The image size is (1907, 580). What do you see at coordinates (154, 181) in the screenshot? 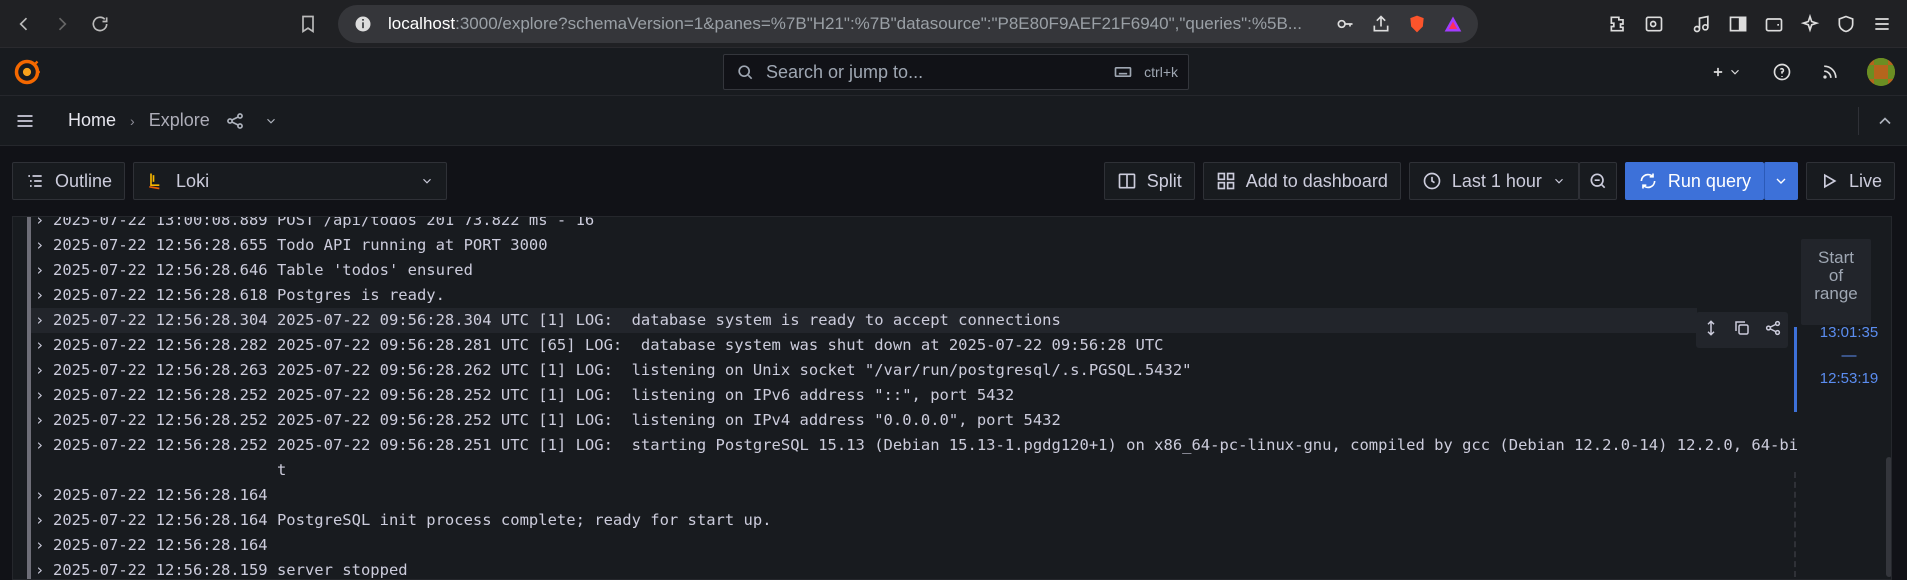
I see `loki-logo-icon` at bounding box center [154, 181].